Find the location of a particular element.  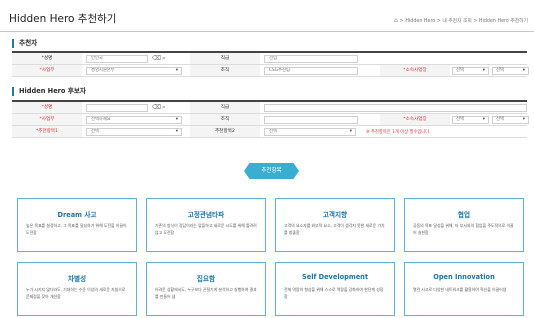

name-label: *성명 is located at coordinates (47, 58).